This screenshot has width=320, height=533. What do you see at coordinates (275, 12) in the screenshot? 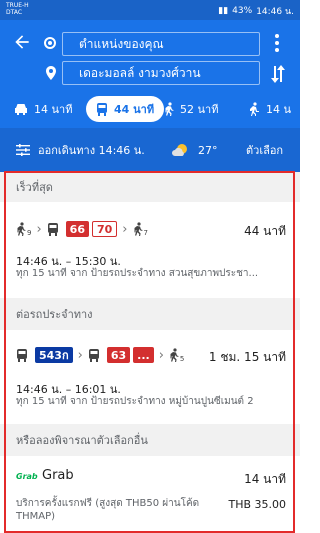
I see `clock: 14:46 น.` at bounding box center [275, 12].